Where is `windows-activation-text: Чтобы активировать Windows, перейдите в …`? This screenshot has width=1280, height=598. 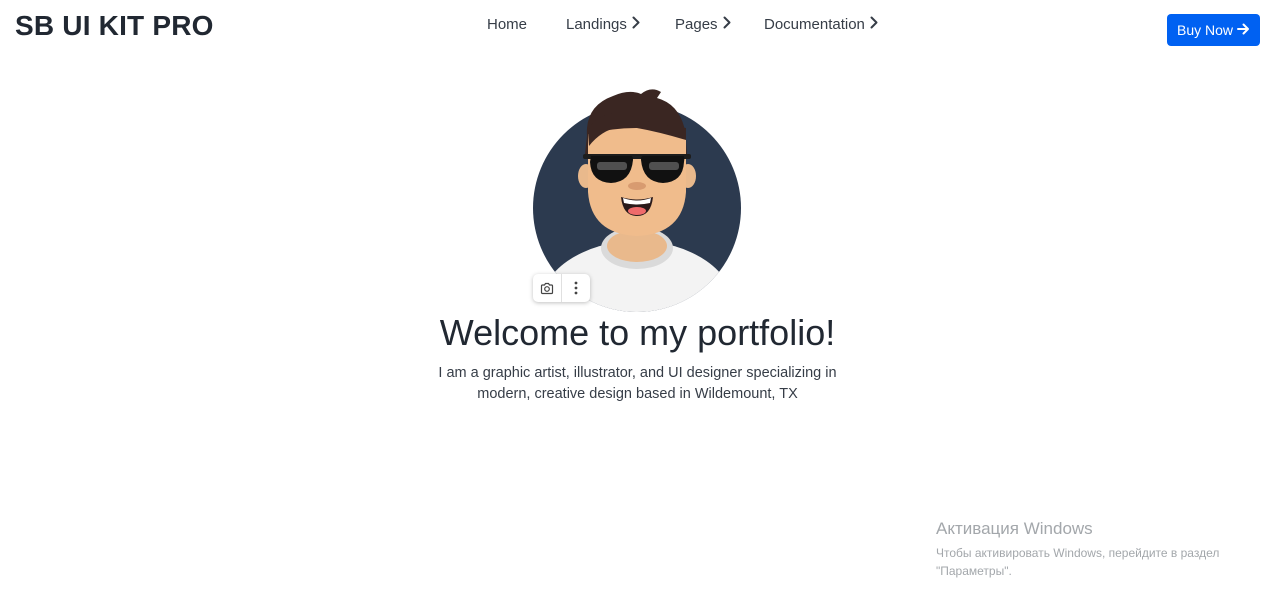
windows-activation-text: Чтобы активировать Windows, перейдите в … is located at coordinates (1086, 562).